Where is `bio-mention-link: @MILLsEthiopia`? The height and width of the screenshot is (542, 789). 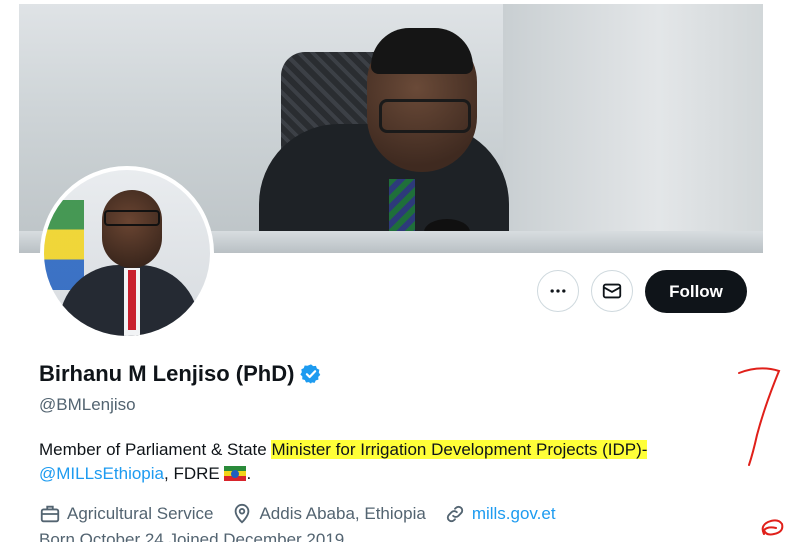
bio-mention-link: @MILLsEthiopia is located at coordinates (101, 473).